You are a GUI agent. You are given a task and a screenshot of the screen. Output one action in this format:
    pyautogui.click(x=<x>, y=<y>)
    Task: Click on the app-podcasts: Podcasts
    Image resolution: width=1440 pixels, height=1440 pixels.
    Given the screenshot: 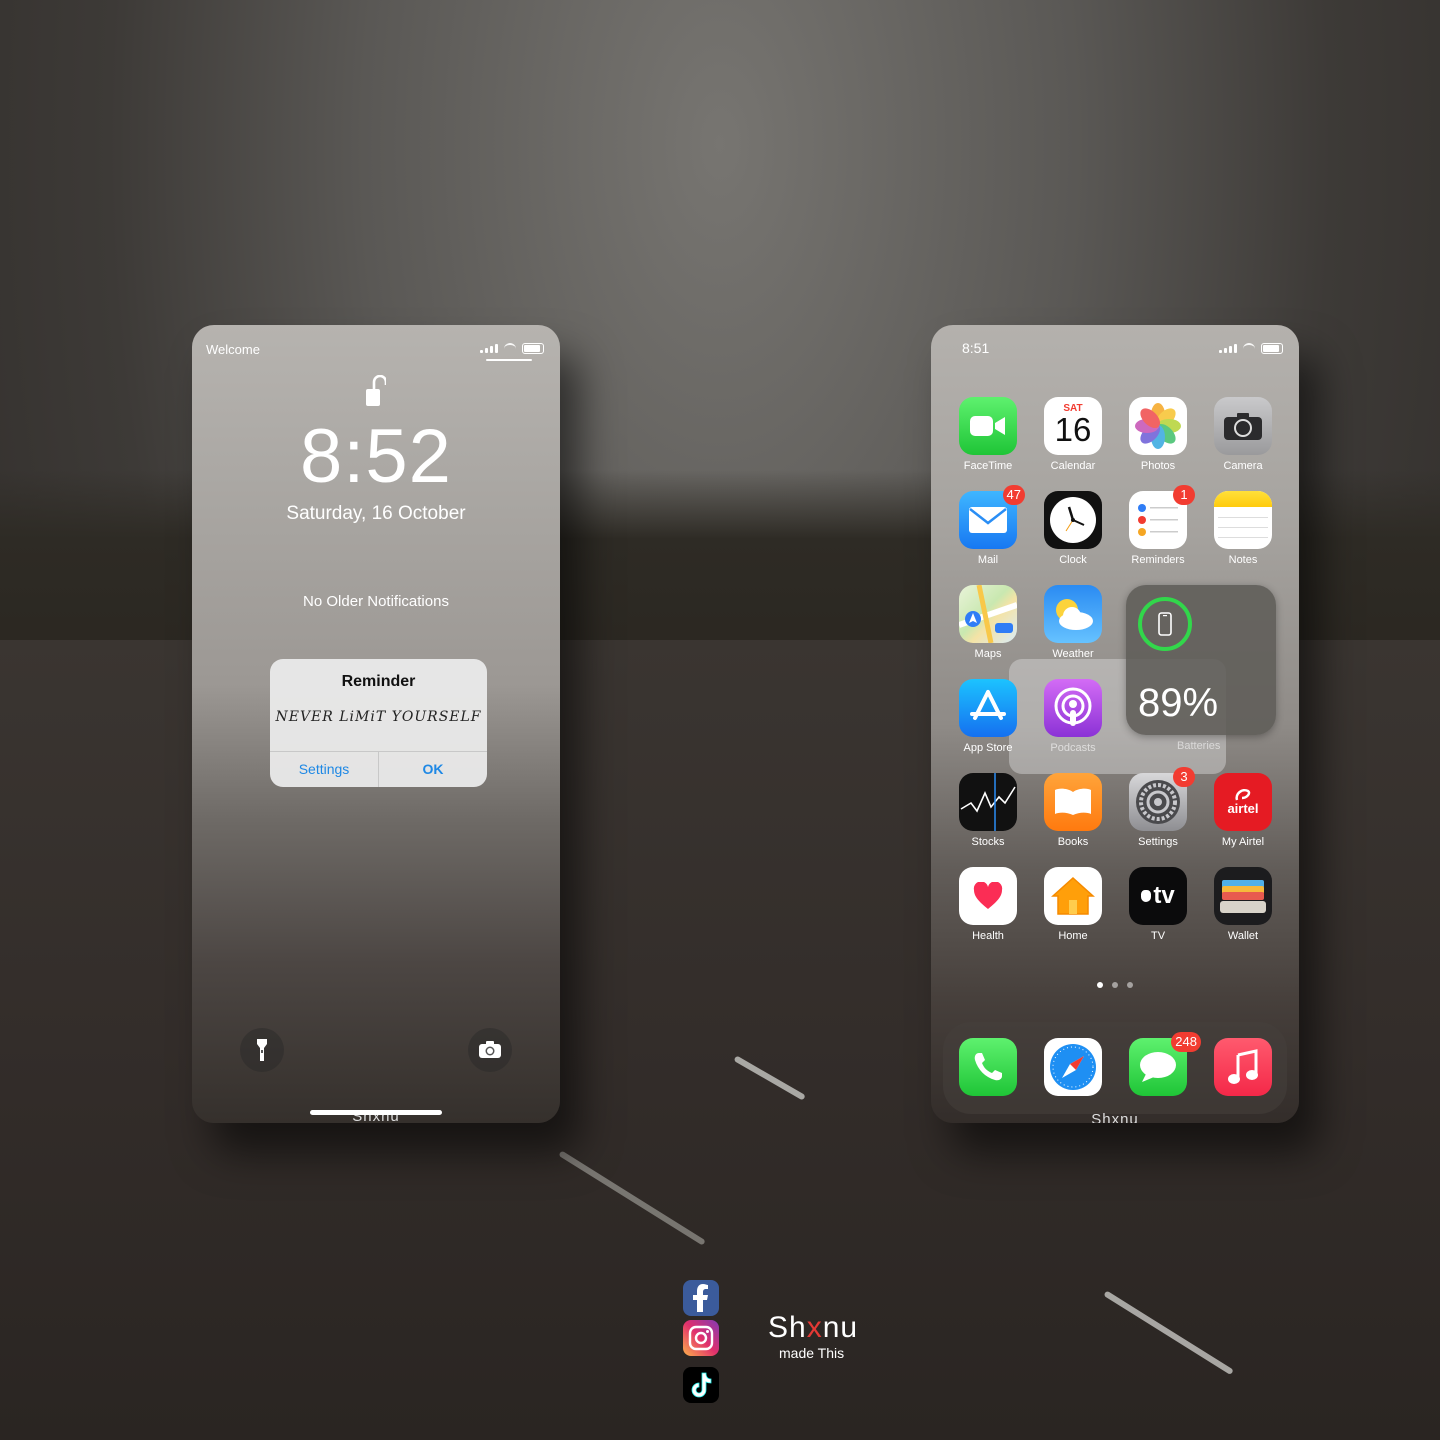 What is the action you would take?
    pyautogui.click(x=1073, y=716)
    